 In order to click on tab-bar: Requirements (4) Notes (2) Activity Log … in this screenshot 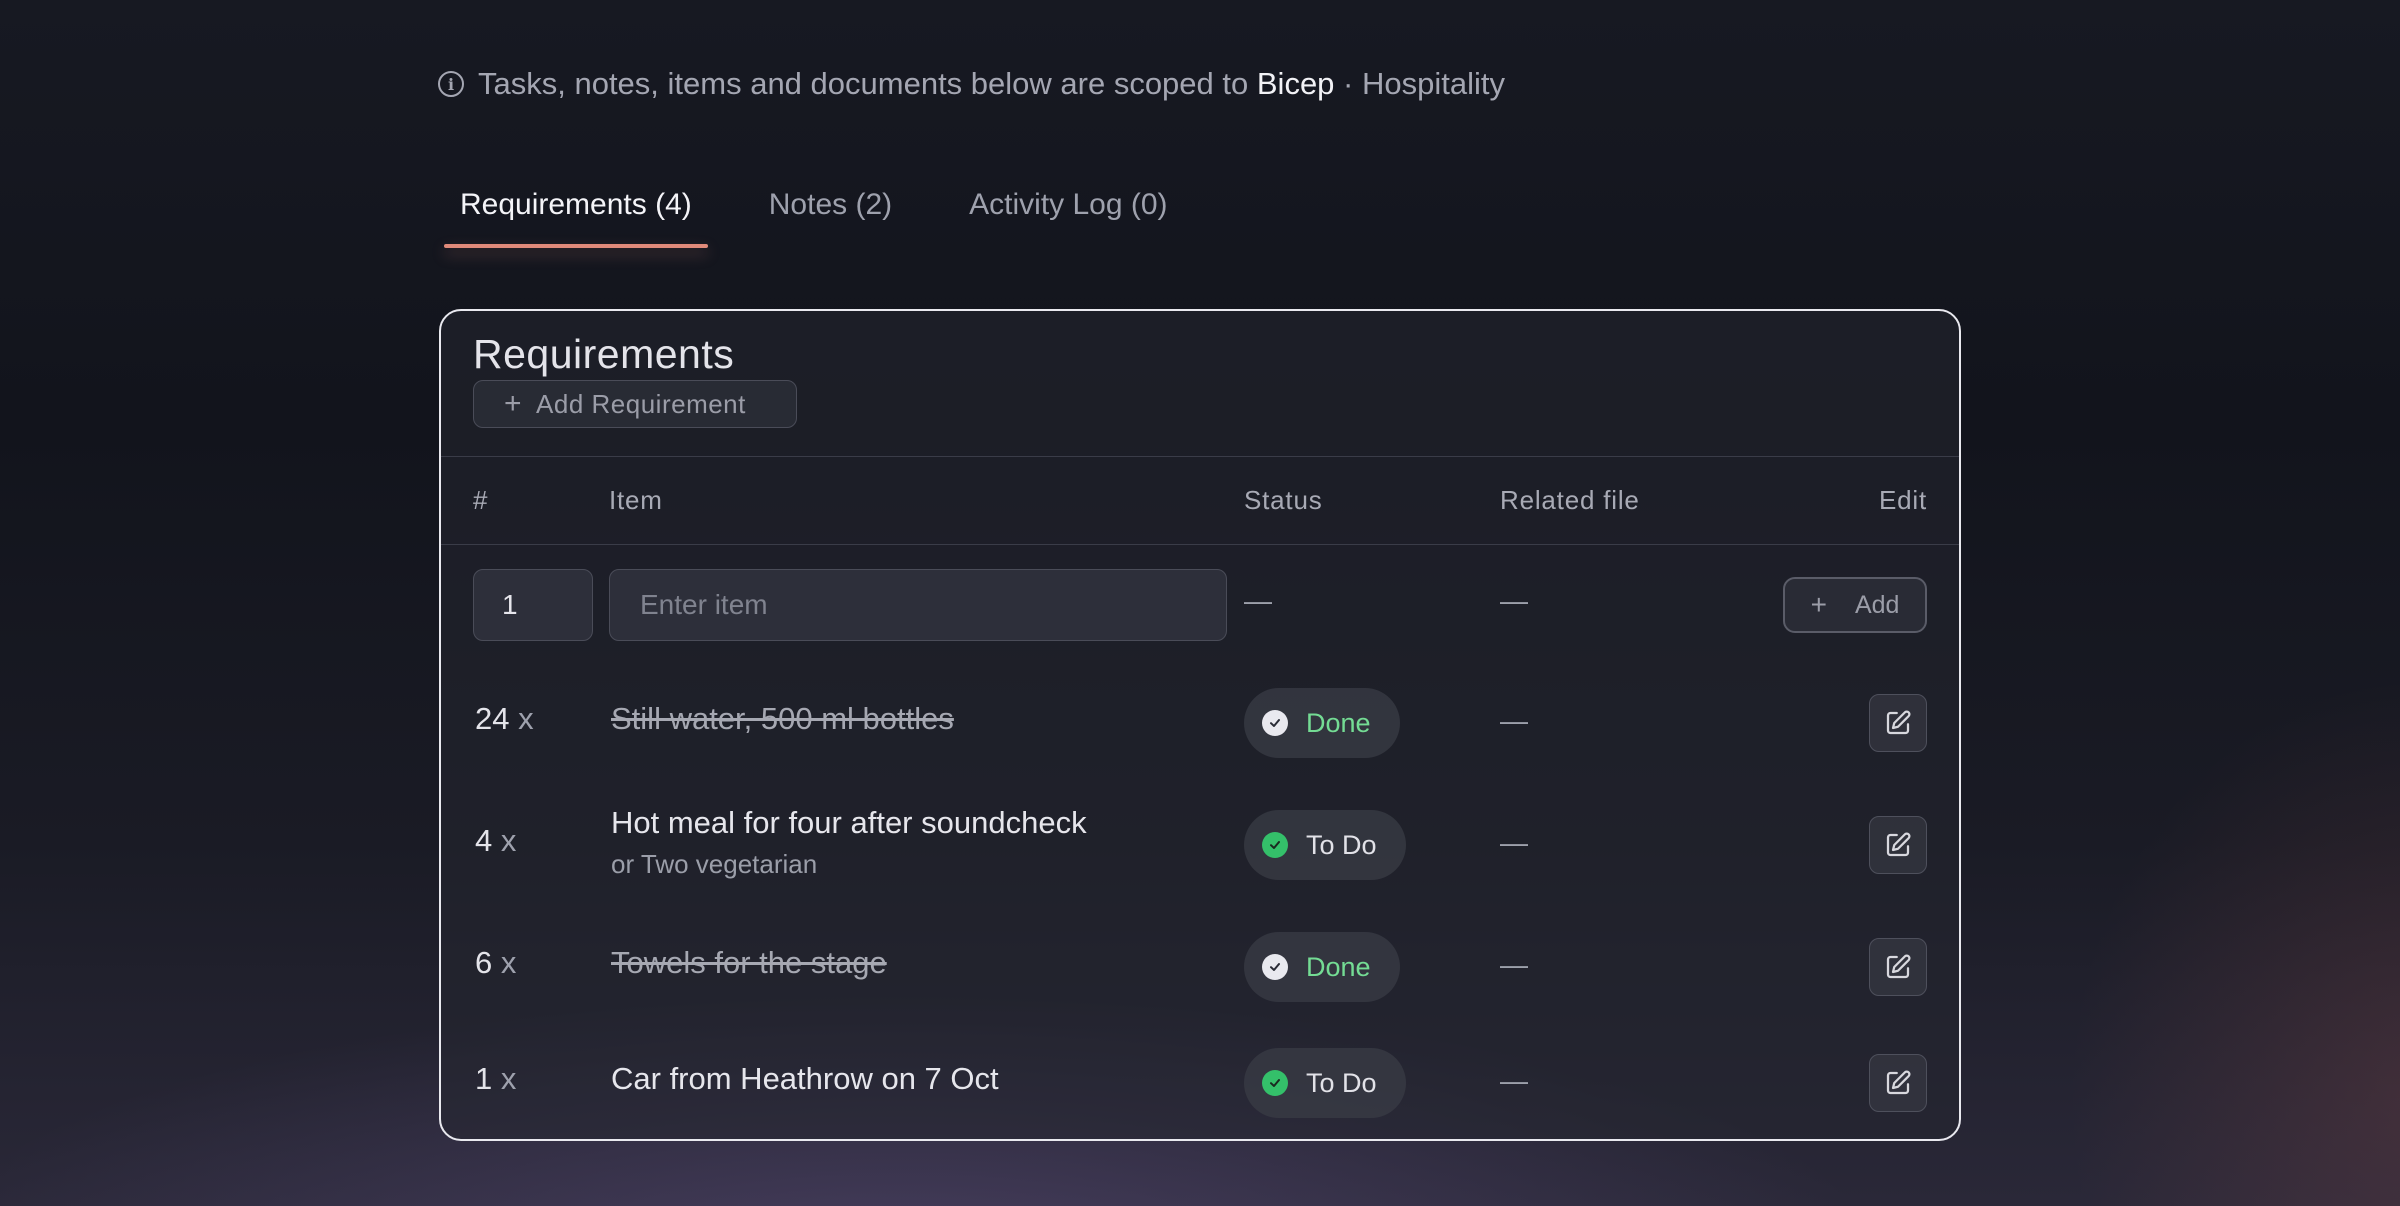, I will do `click(836, 214)`.